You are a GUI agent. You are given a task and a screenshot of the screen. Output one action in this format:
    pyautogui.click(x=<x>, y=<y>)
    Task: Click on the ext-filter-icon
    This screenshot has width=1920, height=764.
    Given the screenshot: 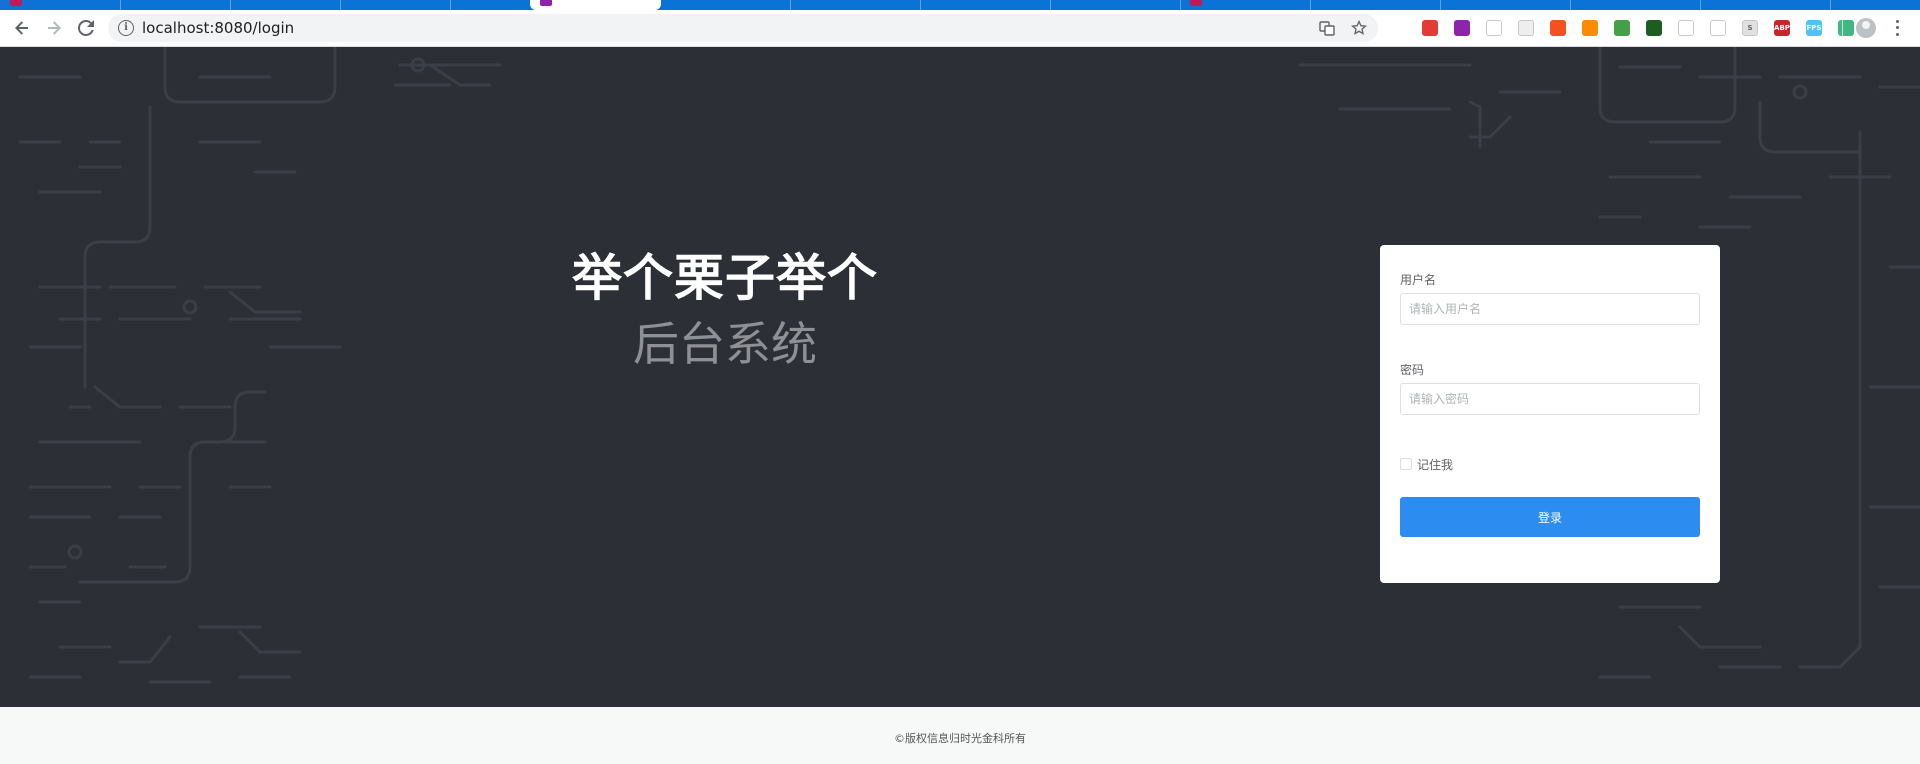 What is the action you would take?
    pyautogui.click(x=1718, y=28)
    